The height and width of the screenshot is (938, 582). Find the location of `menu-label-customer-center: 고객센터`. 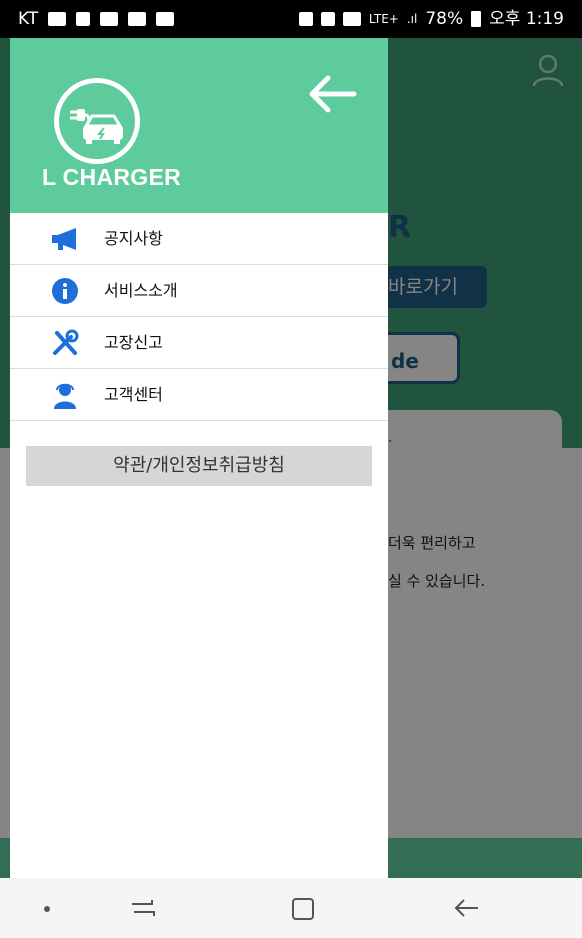

menu-label-customer-center: 고객센터 is located at coordinates (133, 394).